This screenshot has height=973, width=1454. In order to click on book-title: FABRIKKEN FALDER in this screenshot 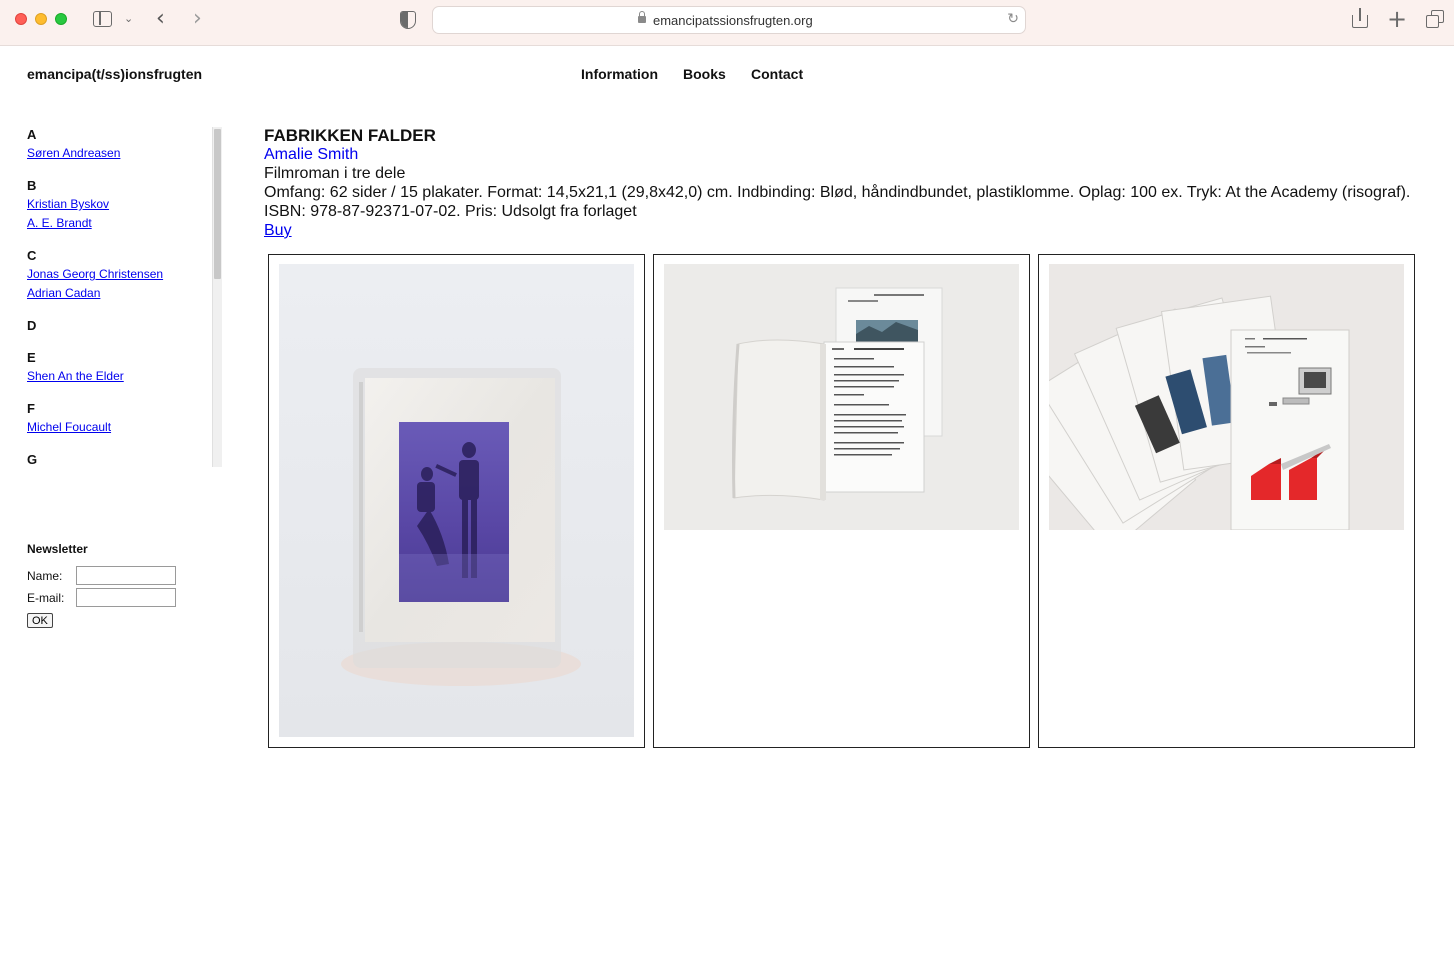, I will do `click(350, 135)`.